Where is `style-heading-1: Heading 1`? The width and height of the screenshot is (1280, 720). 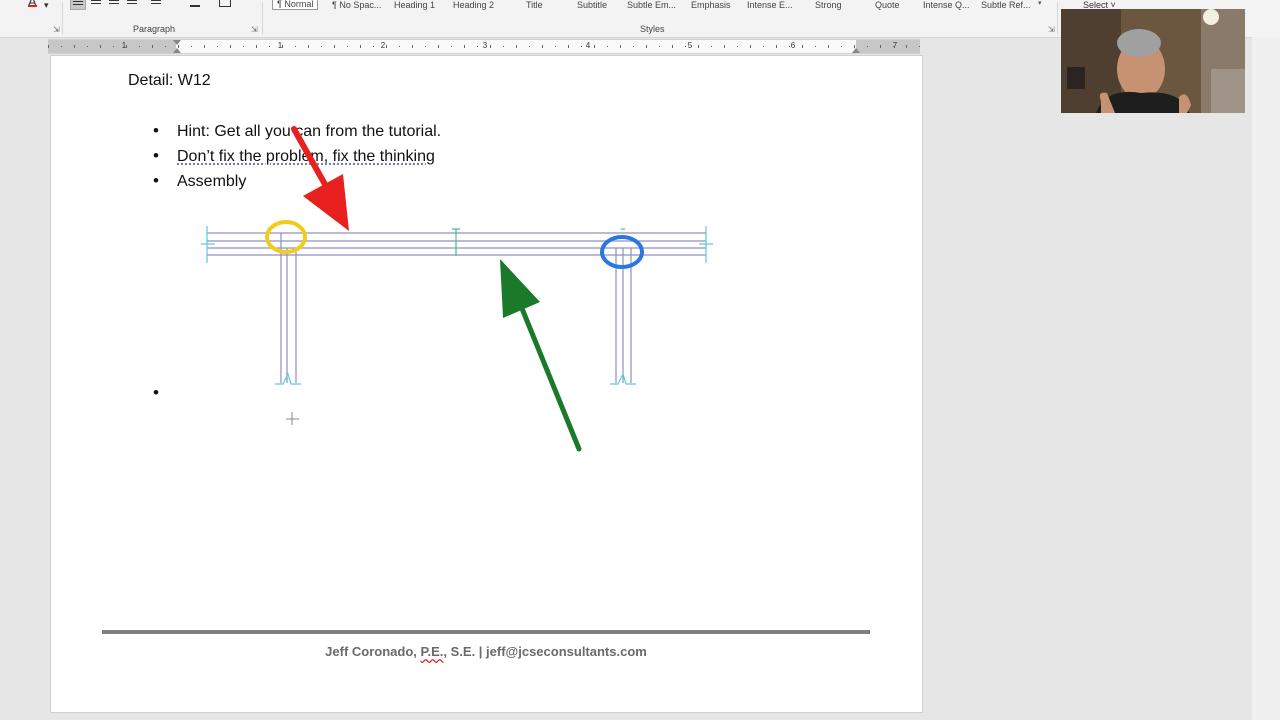
style-heading-1: Heading 1 is located at coordinates (414, 5).